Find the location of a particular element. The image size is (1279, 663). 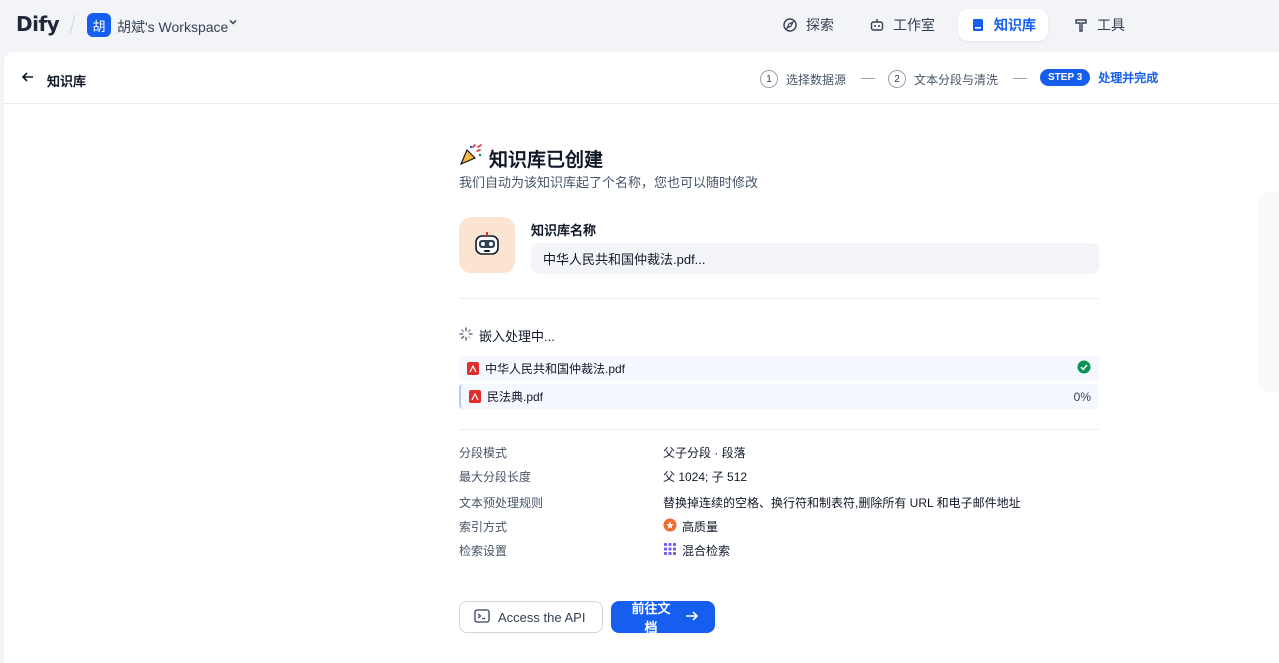

meta-key: 索引方式 is located at coordinates (483, 527).